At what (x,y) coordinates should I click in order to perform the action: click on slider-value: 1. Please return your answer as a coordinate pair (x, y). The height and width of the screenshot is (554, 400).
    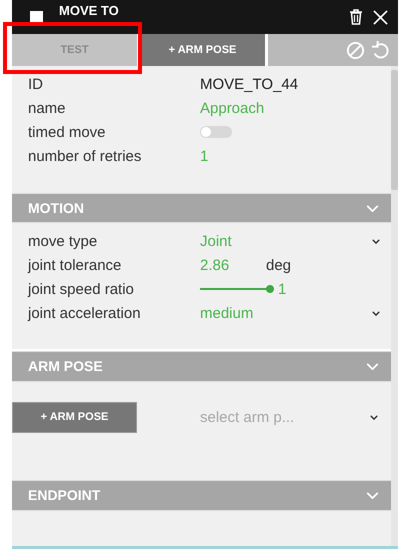
    Looking at the image, I should click on (282, 289).